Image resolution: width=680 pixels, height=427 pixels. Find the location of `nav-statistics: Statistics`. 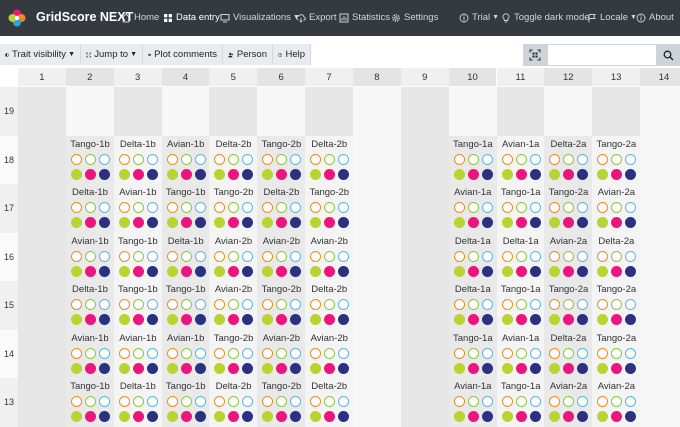

nav-statistics: Statistics is located at coordinates (364, 17).